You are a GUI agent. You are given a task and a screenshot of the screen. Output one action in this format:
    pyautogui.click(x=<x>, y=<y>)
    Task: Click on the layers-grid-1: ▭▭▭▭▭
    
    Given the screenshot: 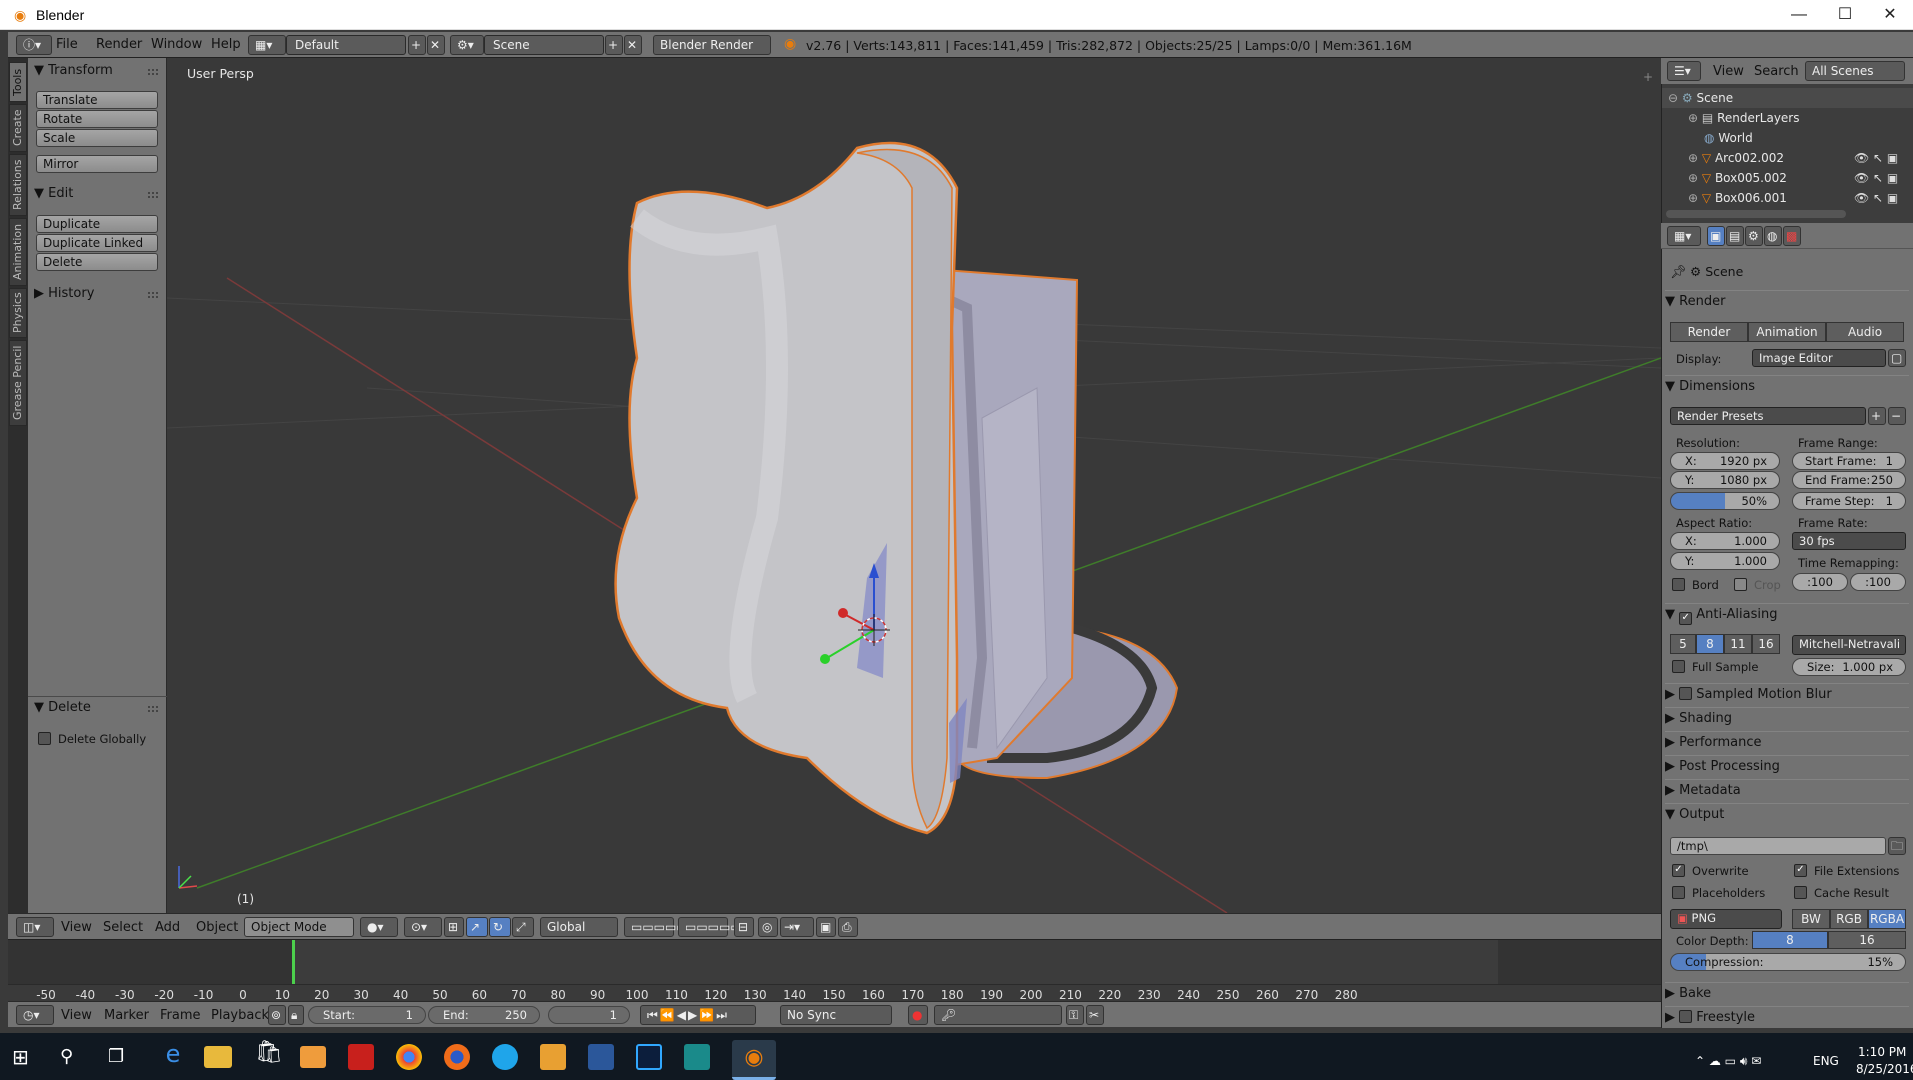 What is the action you would take?
    pyautogui.click(x=656, y=927)
    